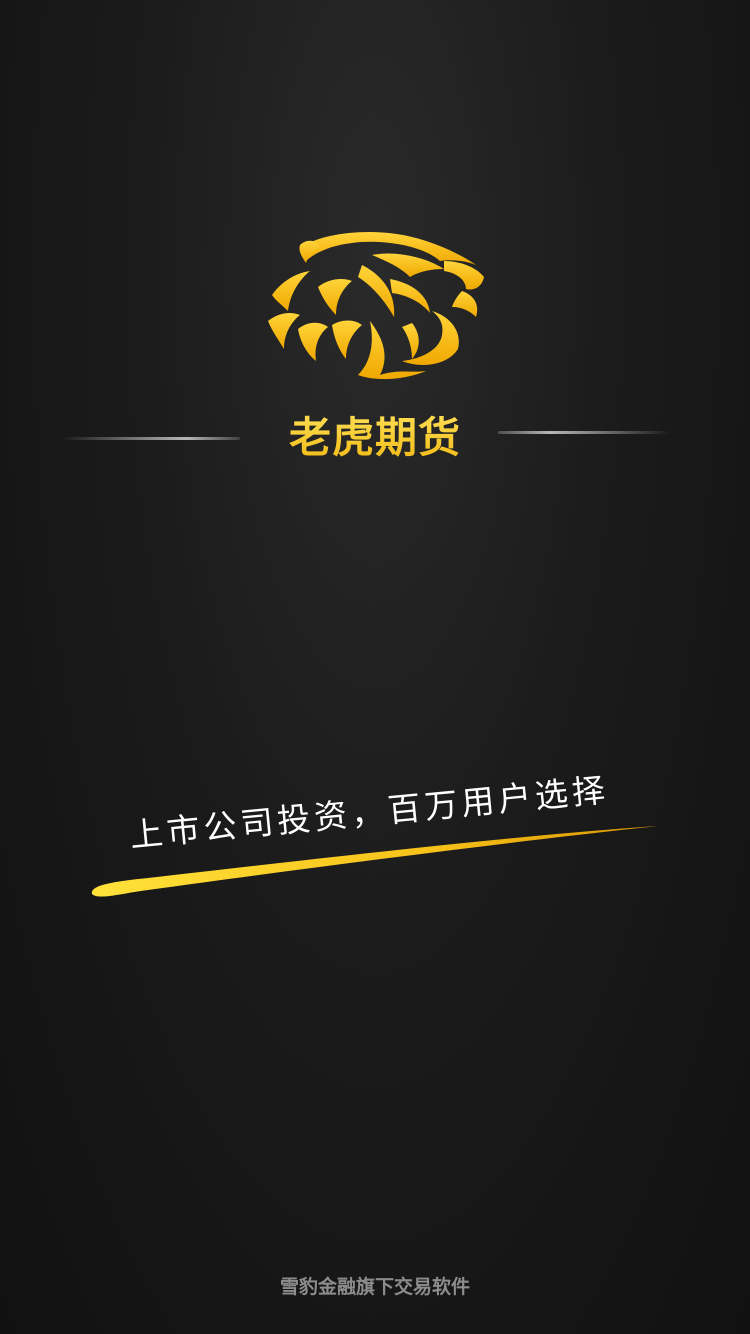 The width and height of the screenshot is (750, 1334). Describe the element at coordinates (378, 840) in the screenshot. I see `slogan-banner: 上市公司投资，百万用户选择` at that location.